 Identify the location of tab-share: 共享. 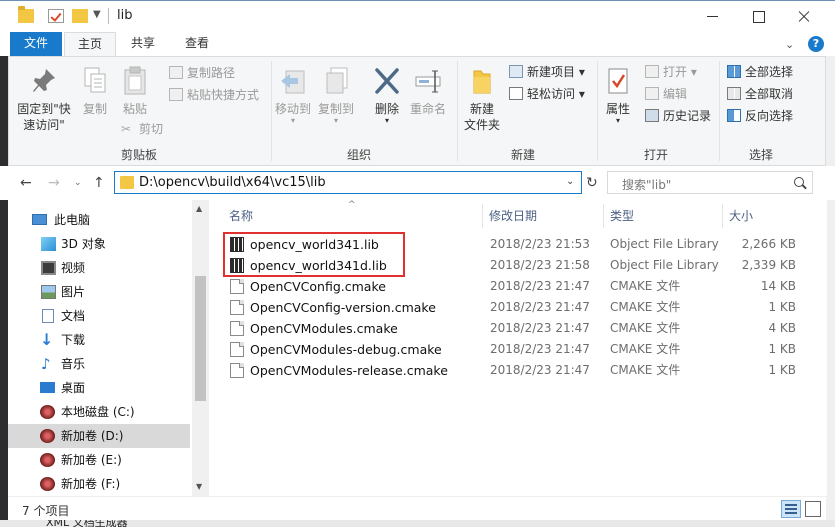
(143, 44).